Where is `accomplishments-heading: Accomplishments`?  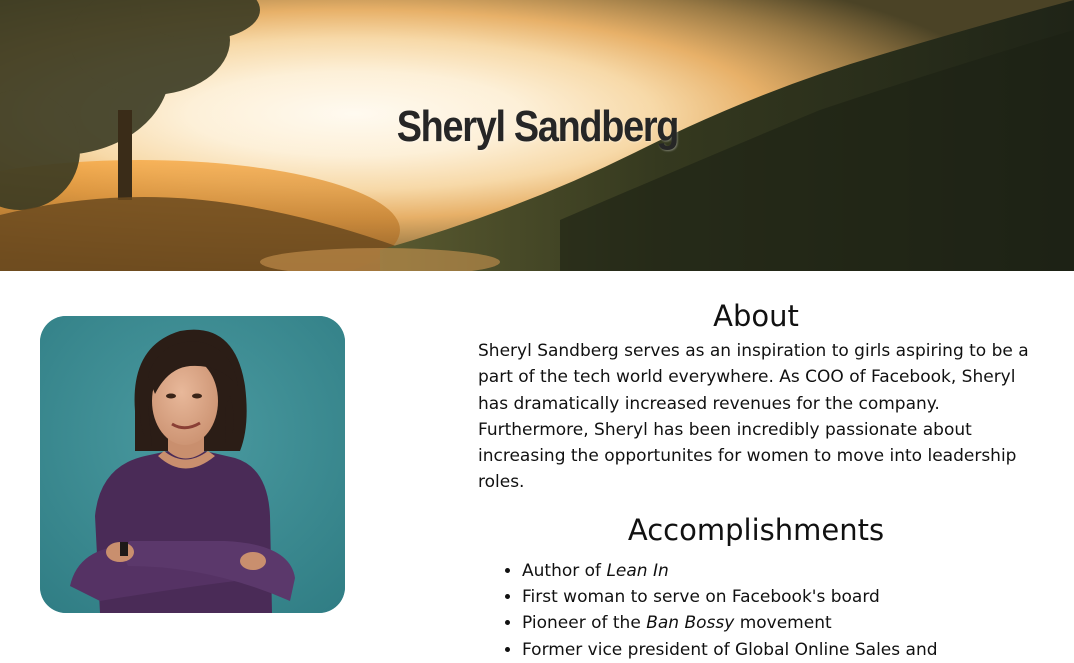
accomplishments-heading: Accomplishments is located at coordinates (756, 529).